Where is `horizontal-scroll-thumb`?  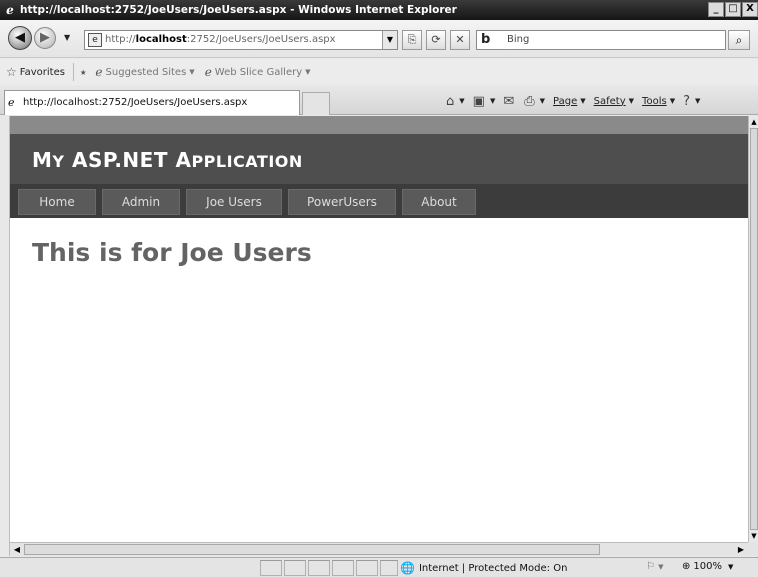 horizontal-scroll-thumb is located at coordinates (312, 549).